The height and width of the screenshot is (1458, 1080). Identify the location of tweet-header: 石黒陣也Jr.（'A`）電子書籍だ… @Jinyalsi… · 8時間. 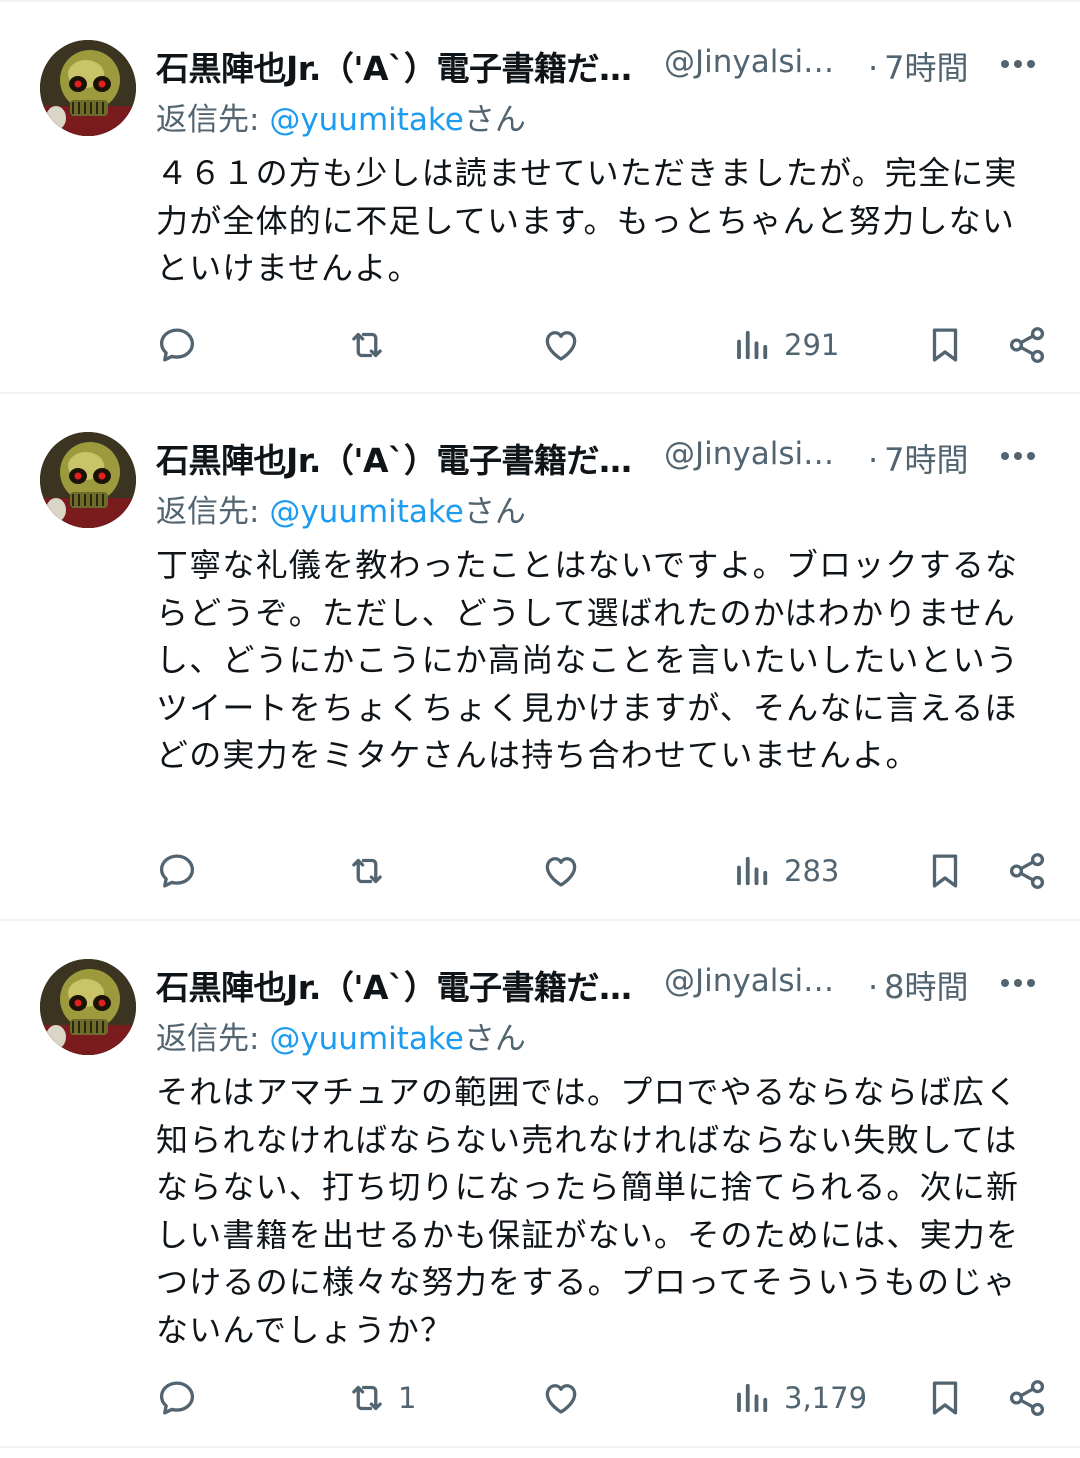
(600, 983).